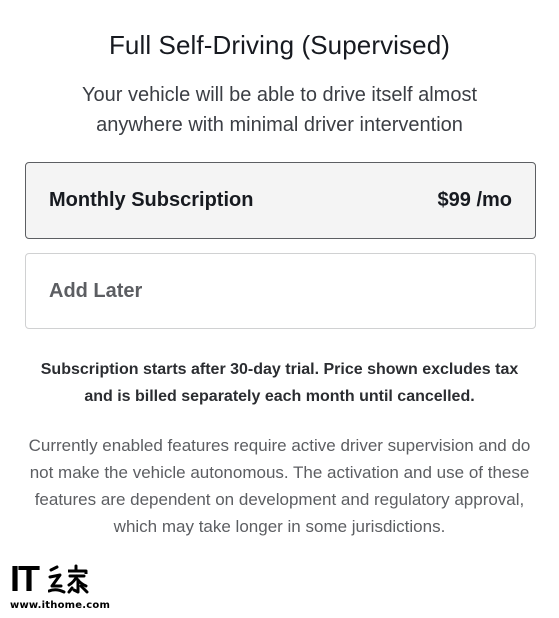  Describe the element at coordinates (68, 579) in the screenshot. I see `ithome-logo-glyph-icon` at that location.